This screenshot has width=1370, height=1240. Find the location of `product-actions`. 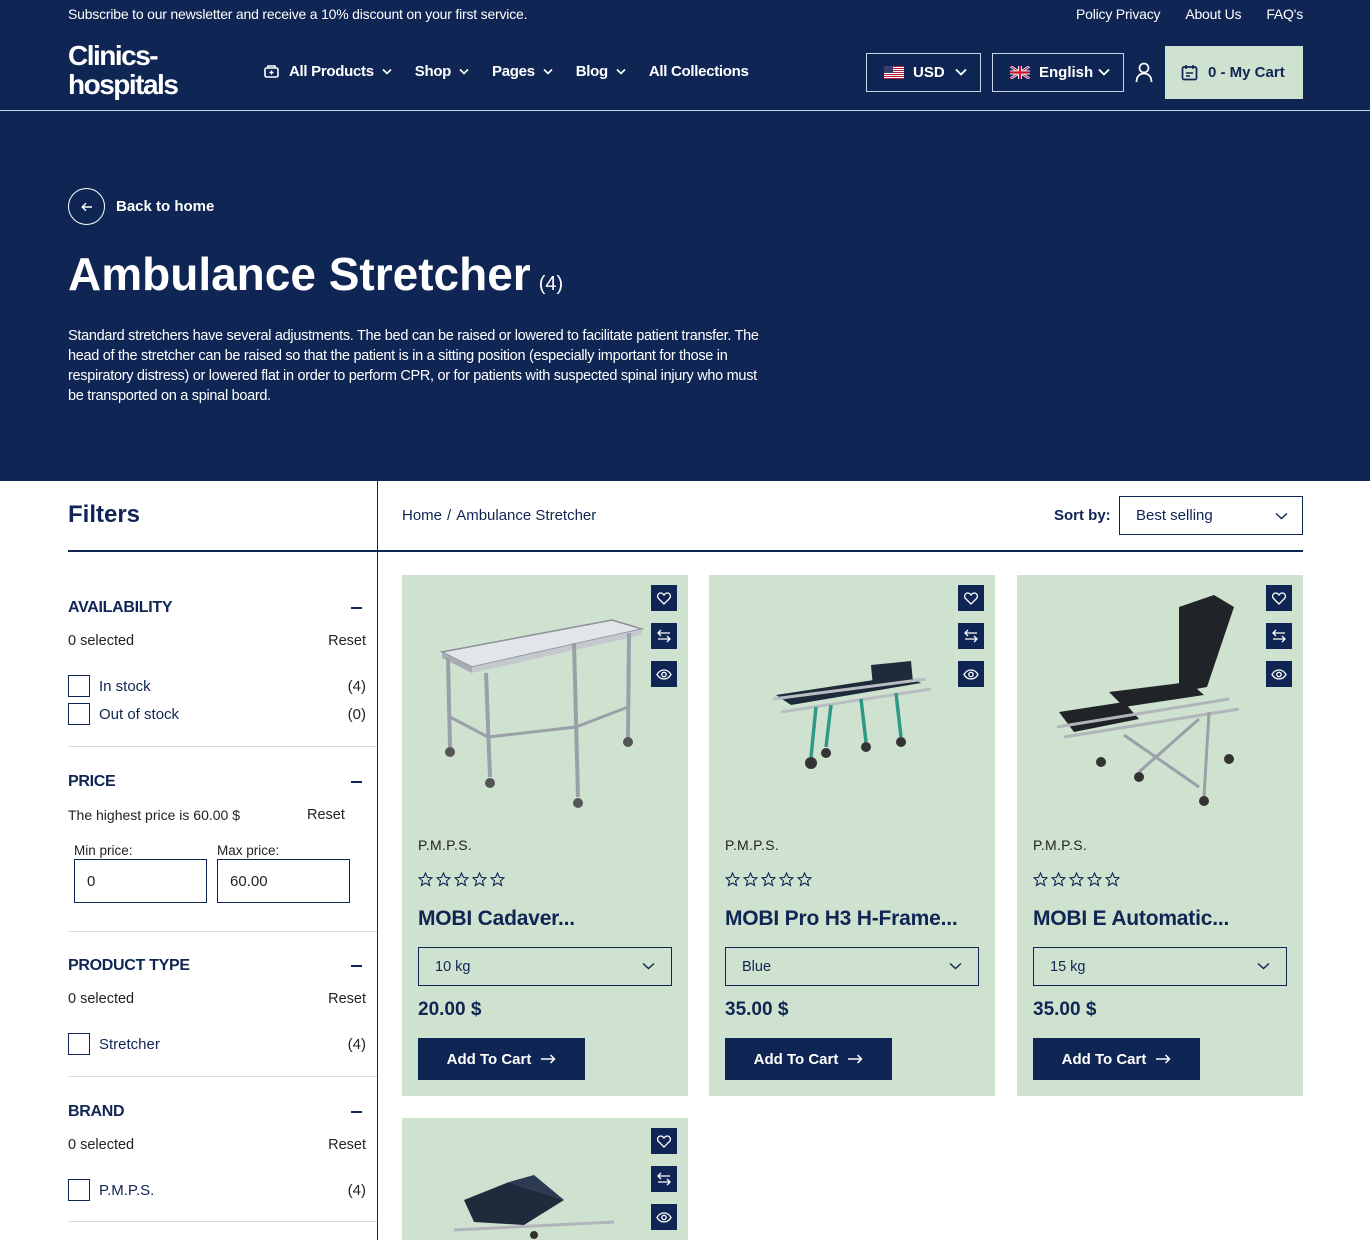

product-actions is located at coordinates (971, 636).